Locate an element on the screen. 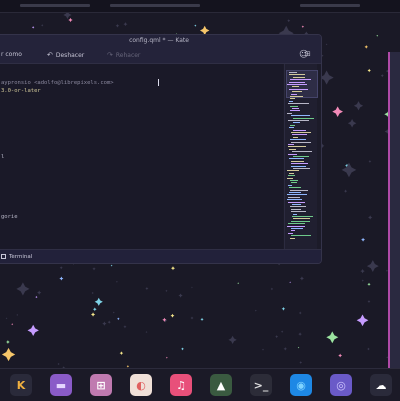 Image resolution: width=400 pixels, height=401 pixels. undo-button: ↶ Deshacer is located at coordinates (65, 55).